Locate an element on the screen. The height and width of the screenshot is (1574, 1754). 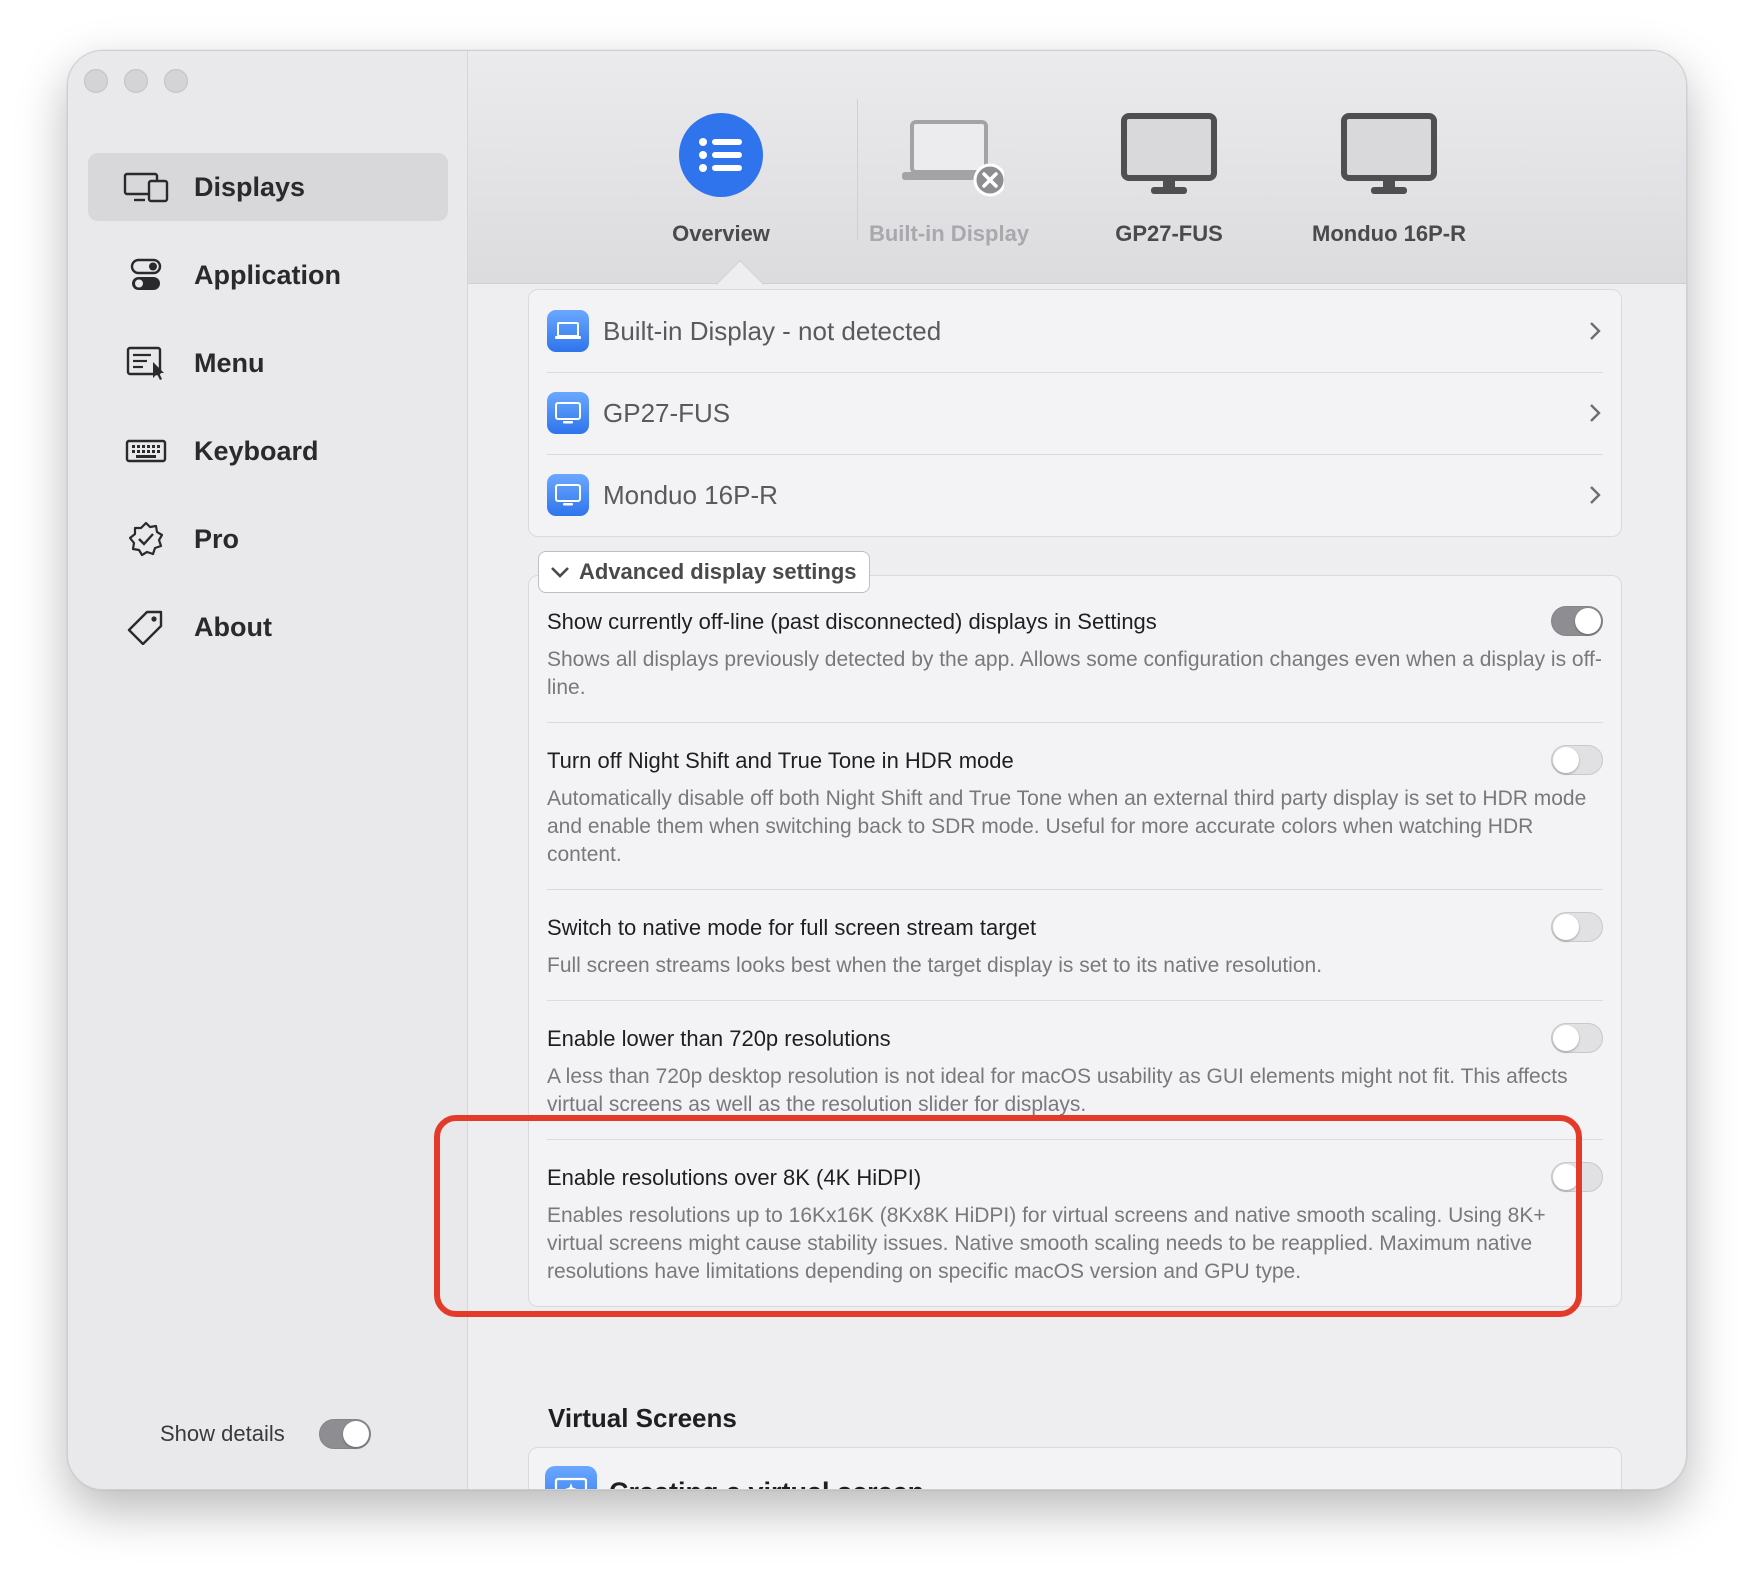
virtual-screens-heading: Virtual Screens is located at coordinates (642, 1418).